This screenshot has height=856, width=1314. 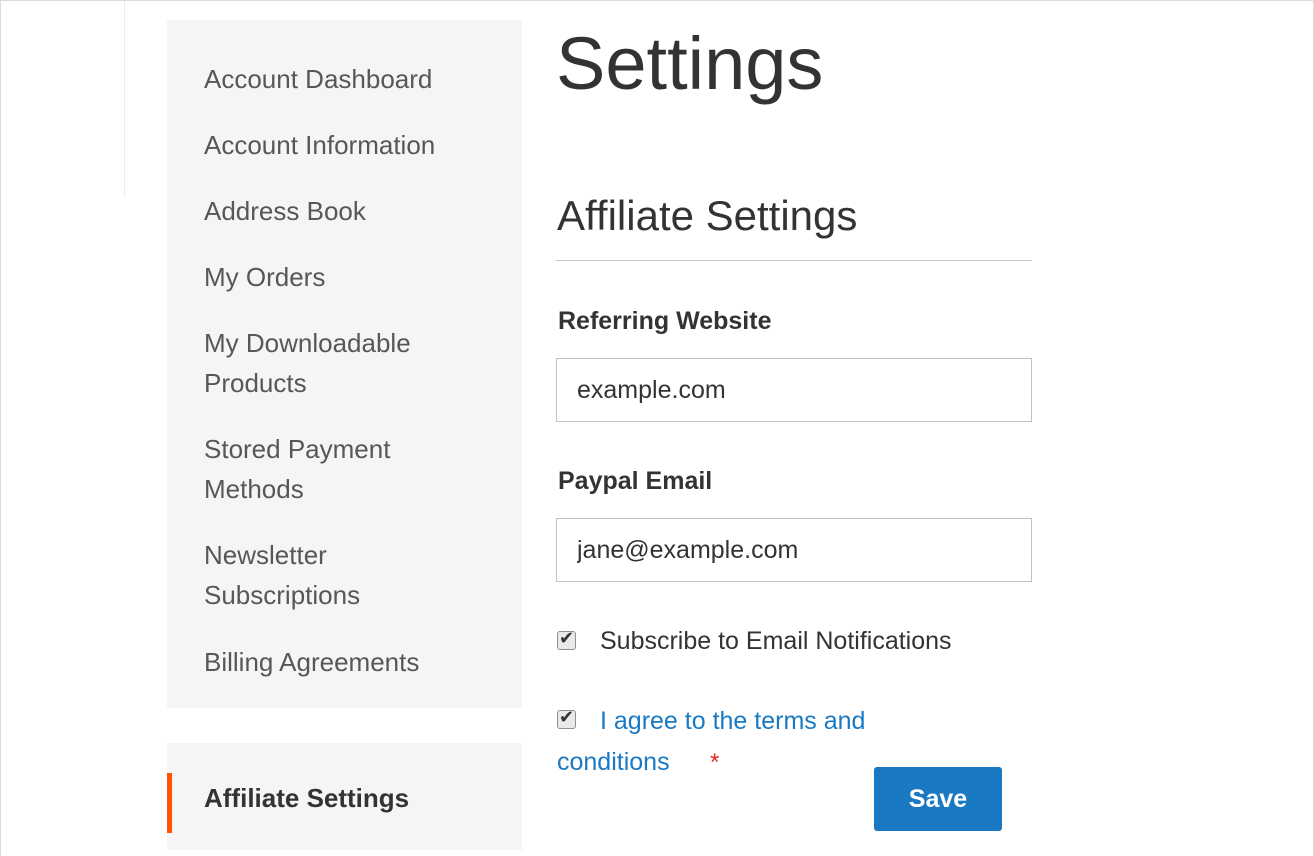 What do you see at coordinates (690, 63) in the screenshot?
I see `page-title: Settings` at bounding box center [690, 63].